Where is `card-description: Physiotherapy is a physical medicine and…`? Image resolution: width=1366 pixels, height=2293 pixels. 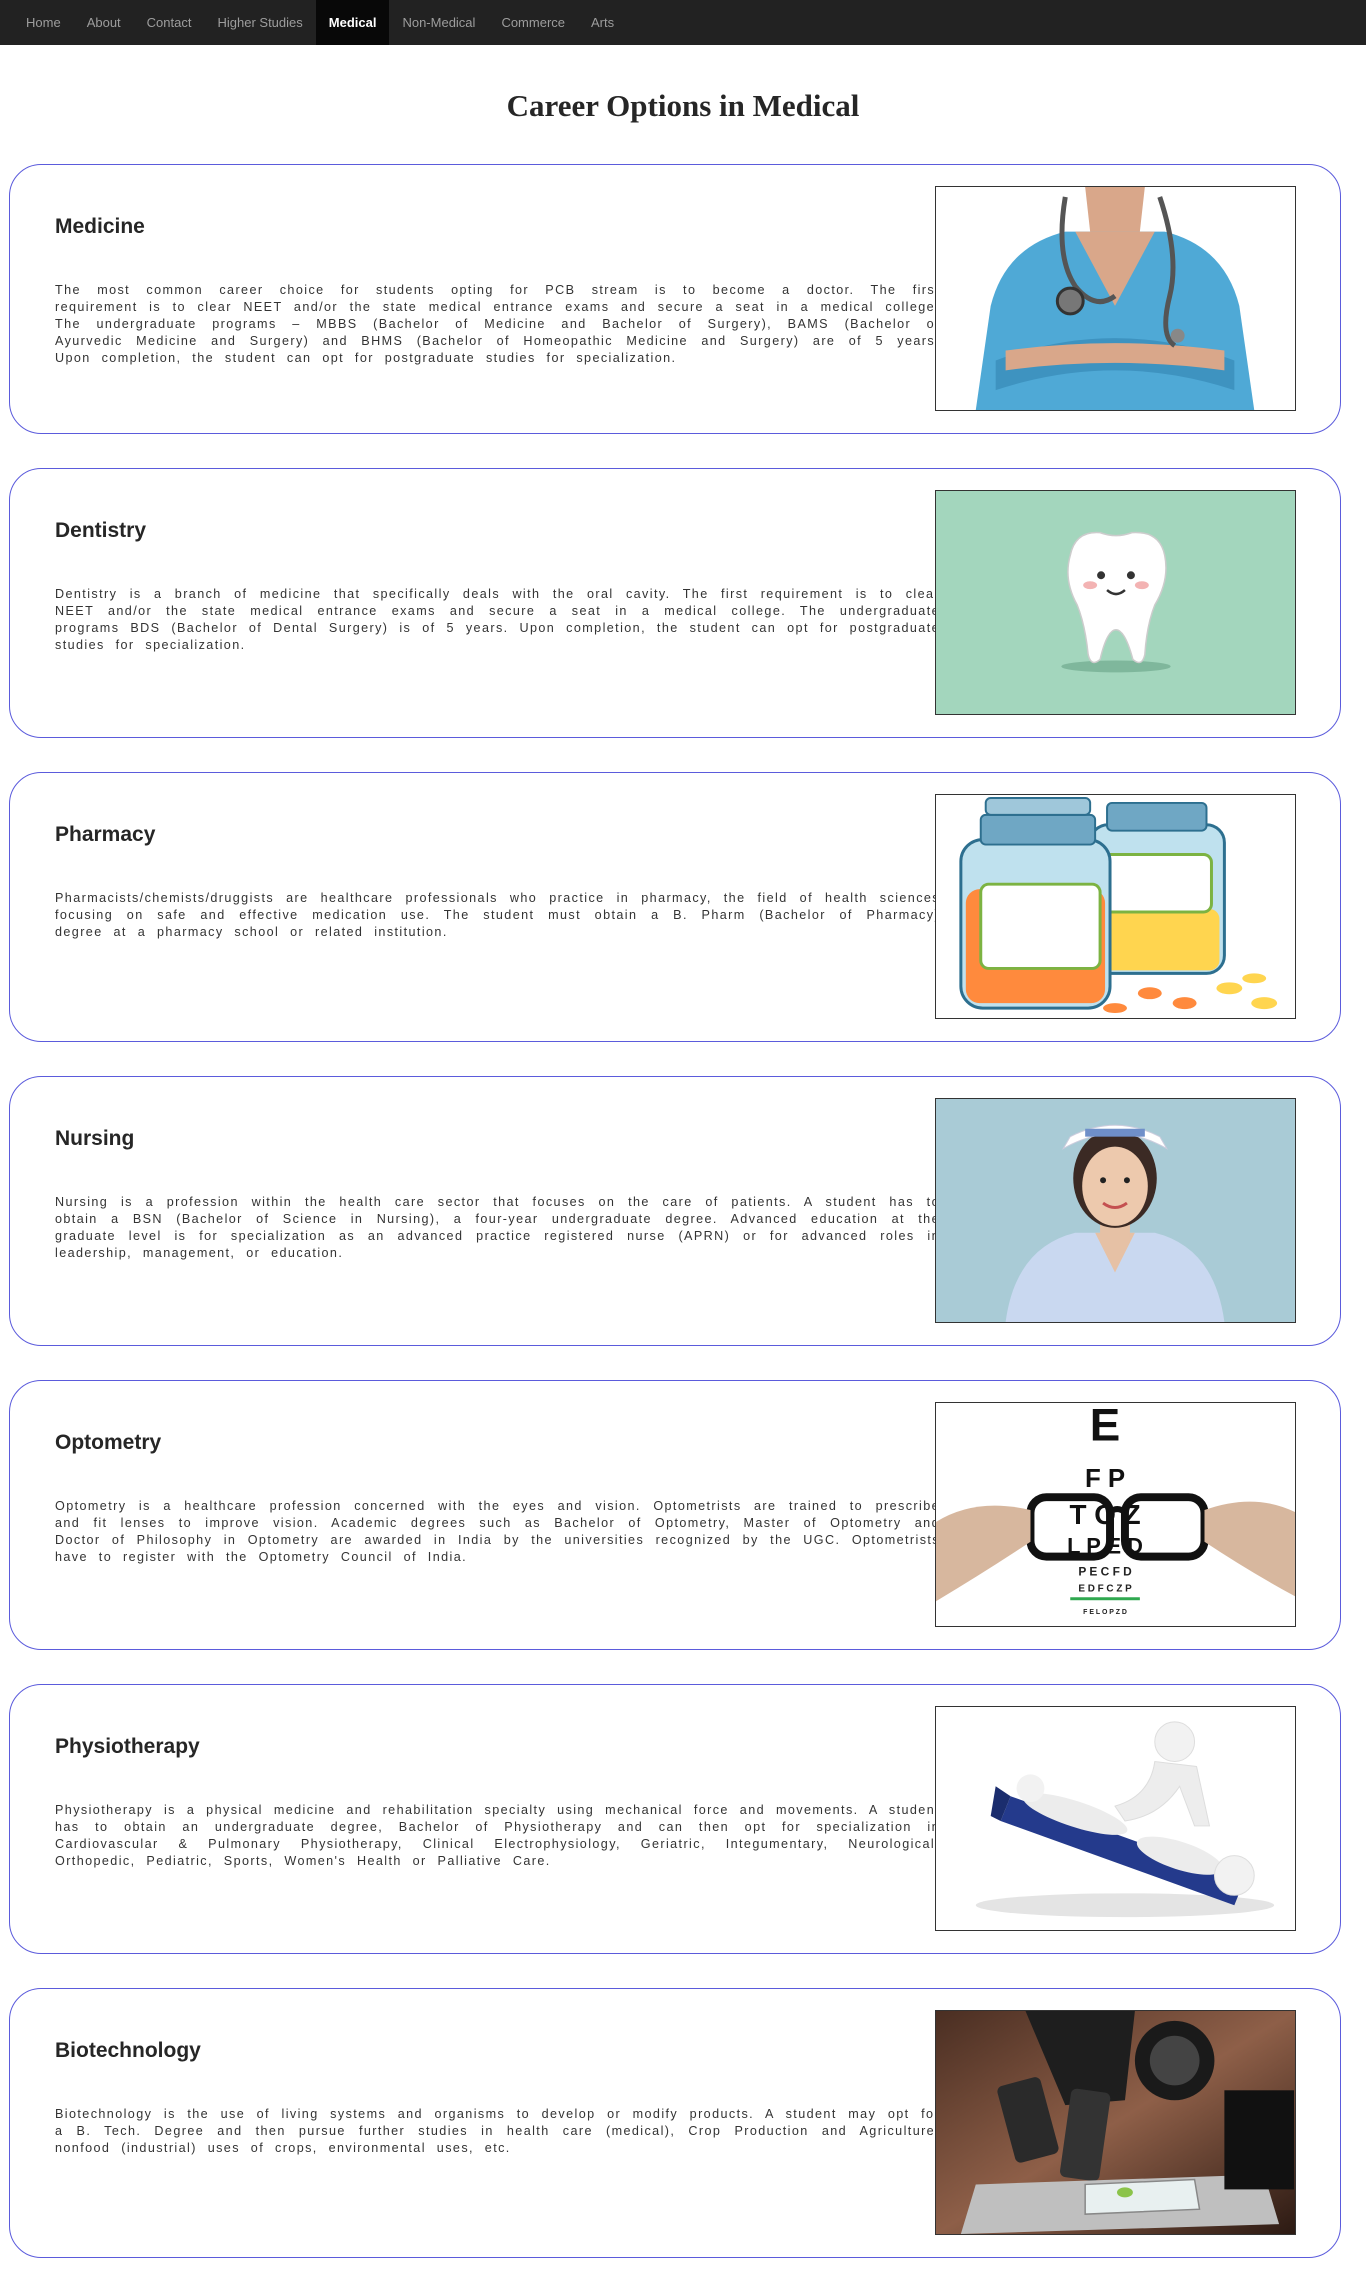 card-description: Physiotherapy is a physical medicine and… is located at coordinates (497, 1835).